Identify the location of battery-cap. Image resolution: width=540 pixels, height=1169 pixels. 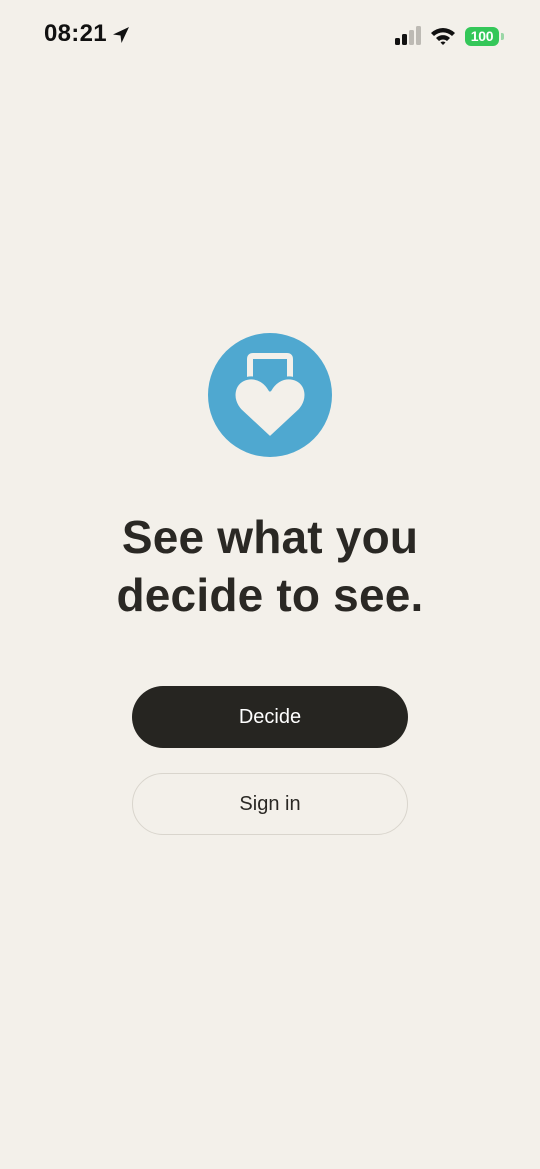
(502, 36).